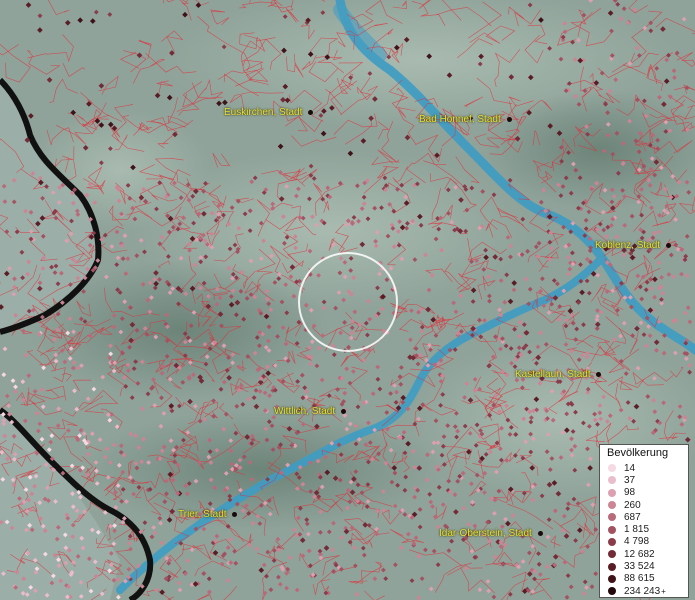  Describe the element at coordinates (208, 514) in the screenshot. I see `city-label-trier: Trier, Stadt` at that location.